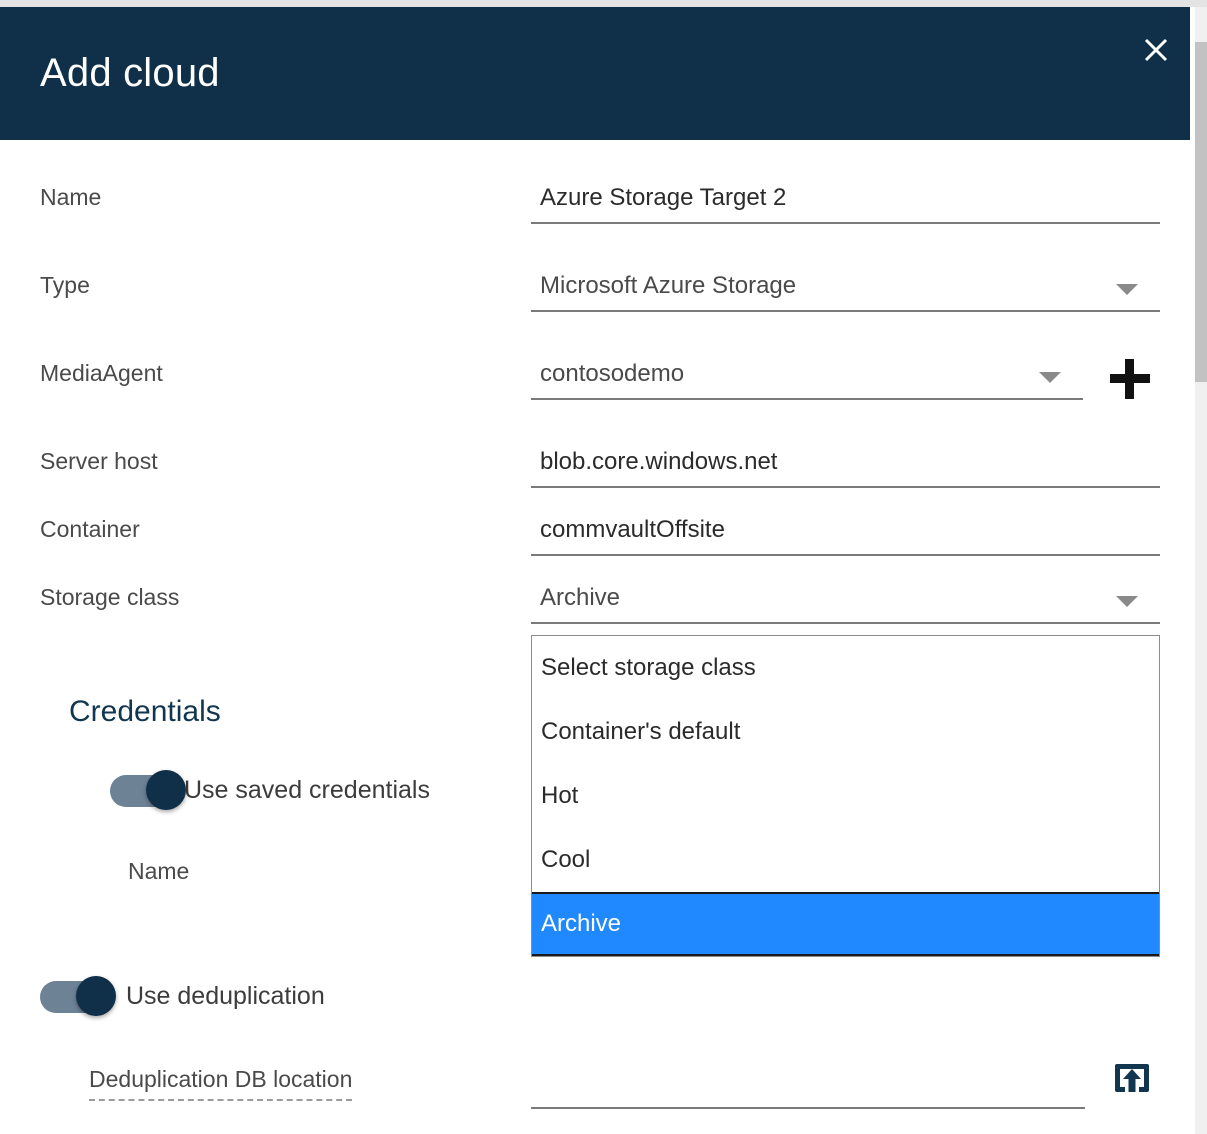 The height and width of the screenshot is (1134, 1207). What do you see at coordinates (845, 860) in the screenshot?
I see `dropdown-option-cool: Cool` at bounding box center [845, 860].